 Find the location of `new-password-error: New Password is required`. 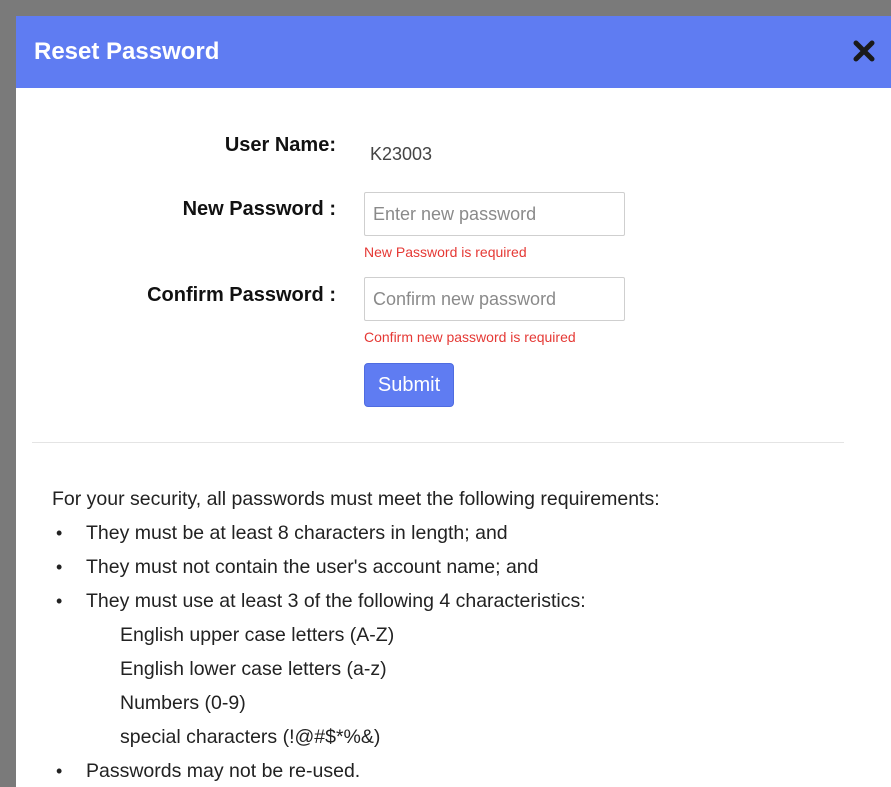

new-password-error: New Password is required is located at coordinates (445, 252).